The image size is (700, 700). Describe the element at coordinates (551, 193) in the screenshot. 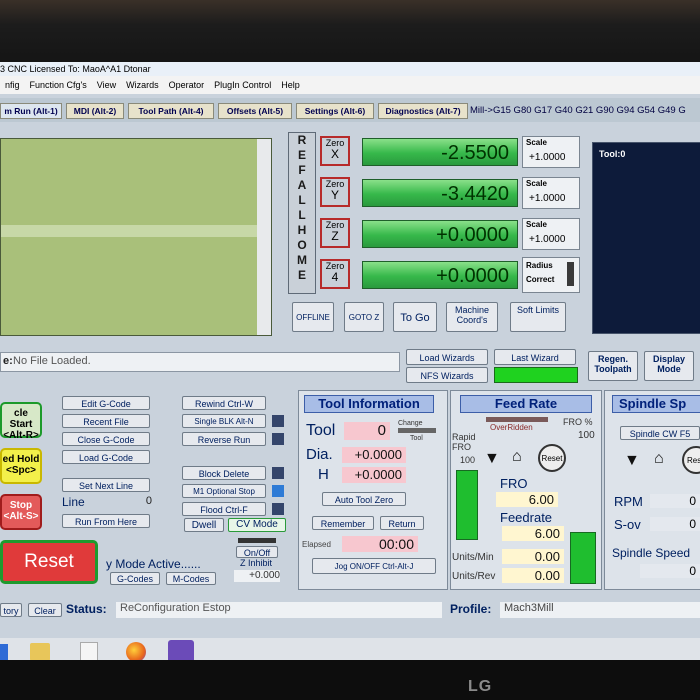

I see `scale-y: Scale +1.0000` at that location.